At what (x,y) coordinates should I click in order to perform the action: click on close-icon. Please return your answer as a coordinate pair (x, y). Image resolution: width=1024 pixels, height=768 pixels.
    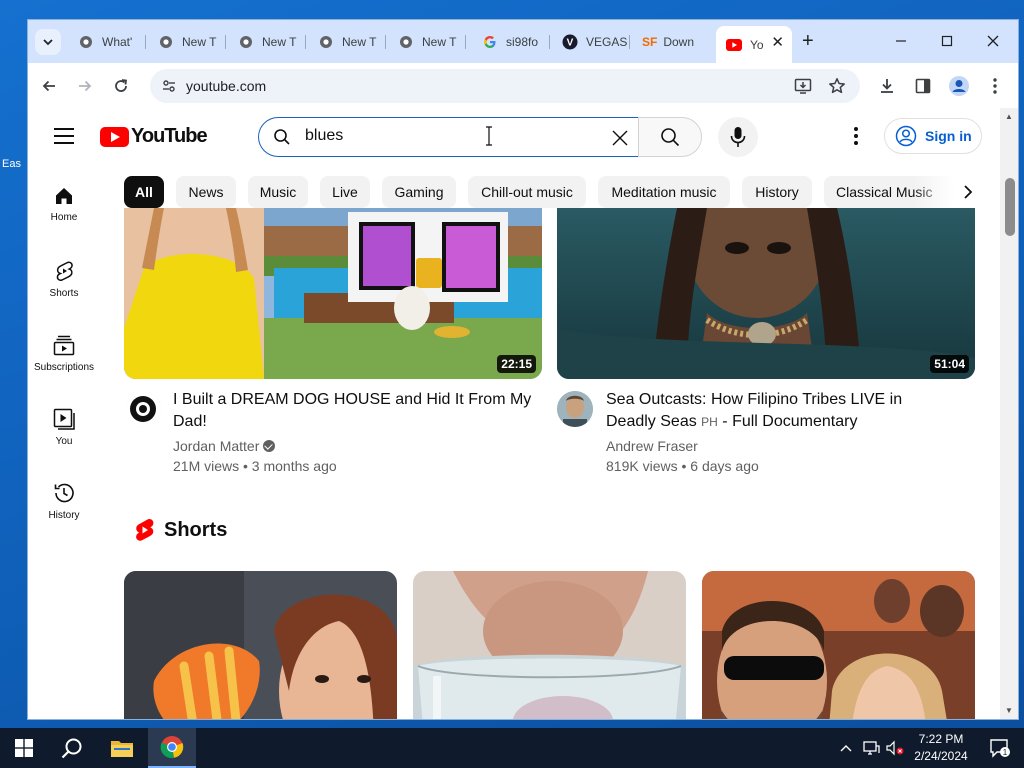
    Looking at the image, I should click on (620, 138).